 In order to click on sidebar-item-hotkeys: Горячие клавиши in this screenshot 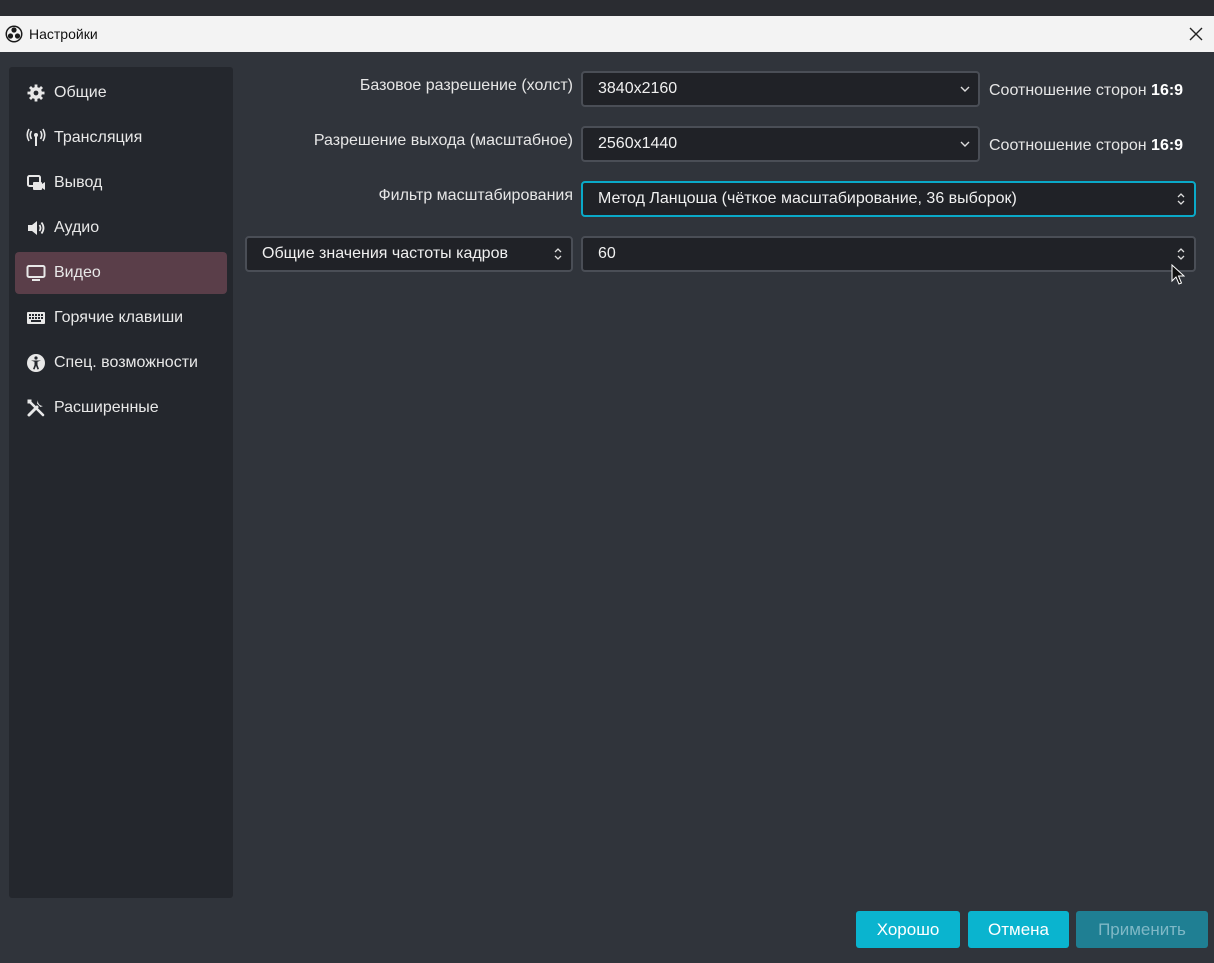, I will do `click(121, 318)`.